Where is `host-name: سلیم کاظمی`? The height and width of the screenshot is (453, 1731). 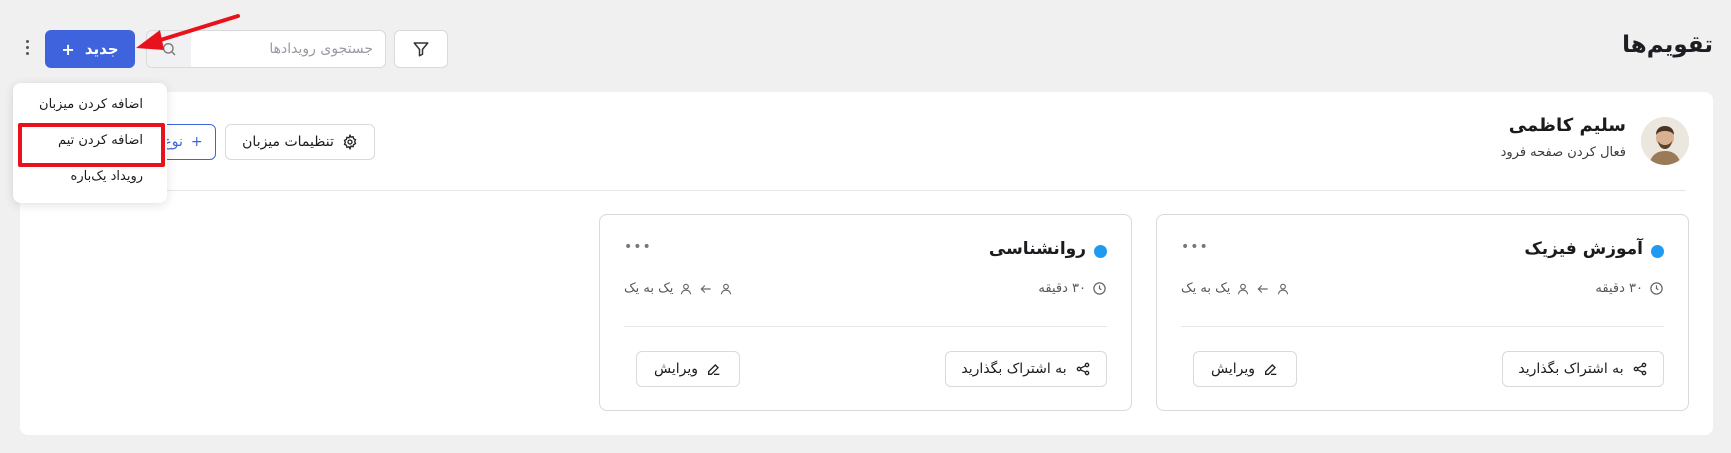
host-name: سلیم کاظمی is located at coordinates (1567, 125).